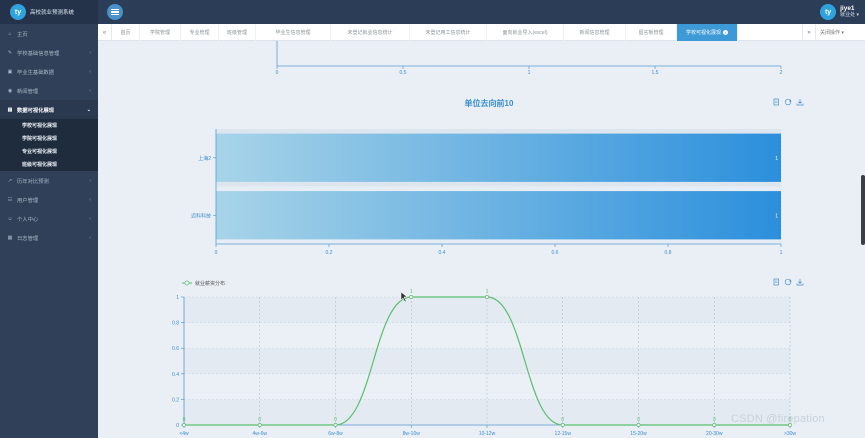 Image resolution: width=865 pixels, height=438 pixels. I want to click on chart-icon: ▤, so click(10, 109).